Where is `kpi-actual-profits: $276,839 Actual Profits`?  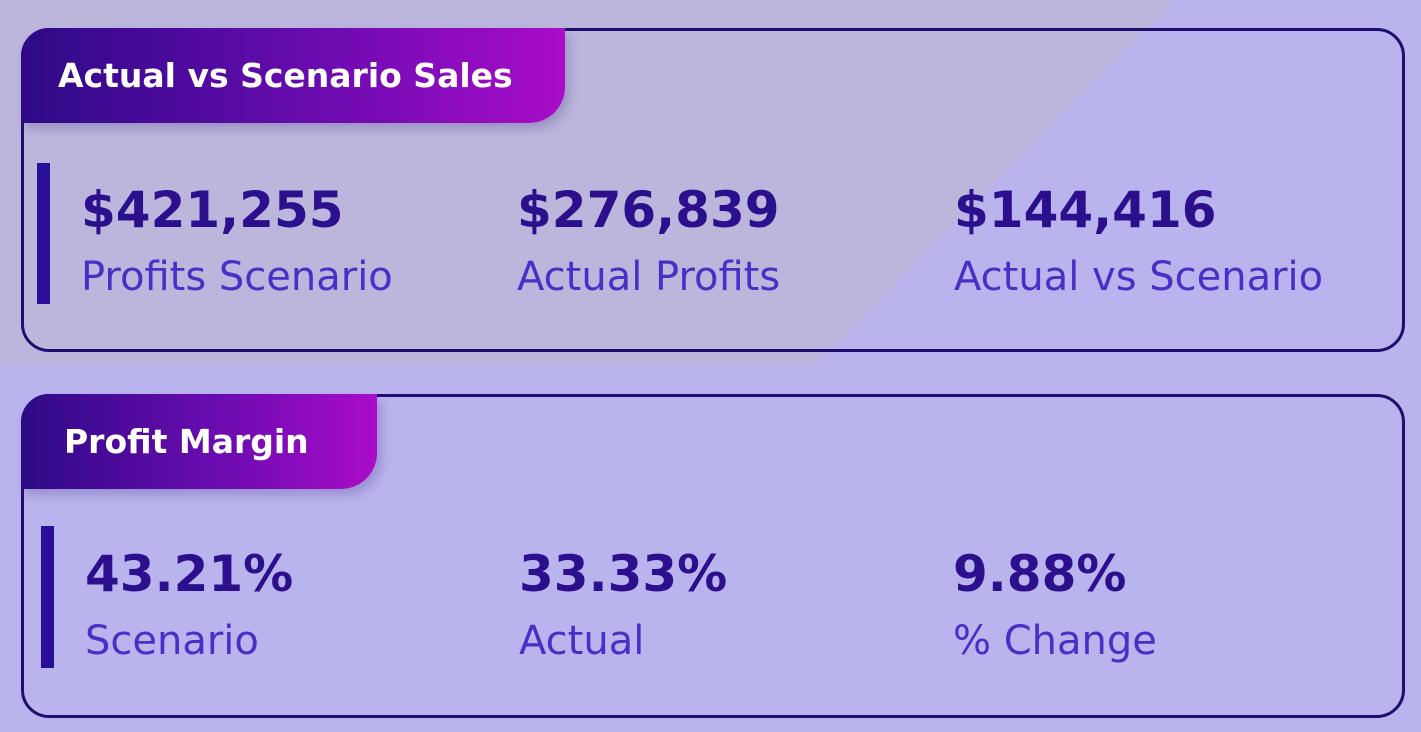
kpi-actual-profits: $276,839 Actual Profits is located at coordinates (648, 241).